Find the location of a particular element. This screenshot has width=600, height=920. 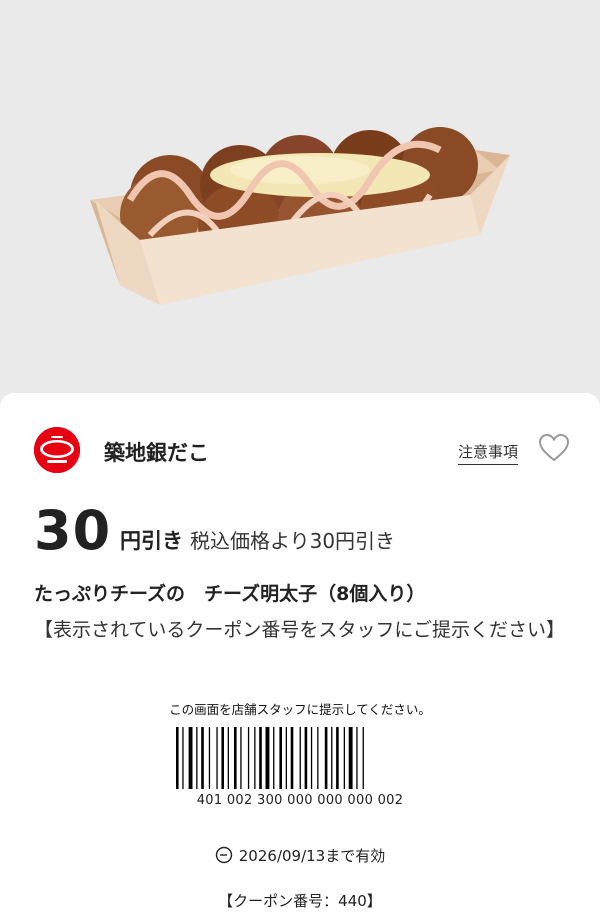

discount-row: 30 円引き 税込価格より30円引き is located at coordinates (307, 531).